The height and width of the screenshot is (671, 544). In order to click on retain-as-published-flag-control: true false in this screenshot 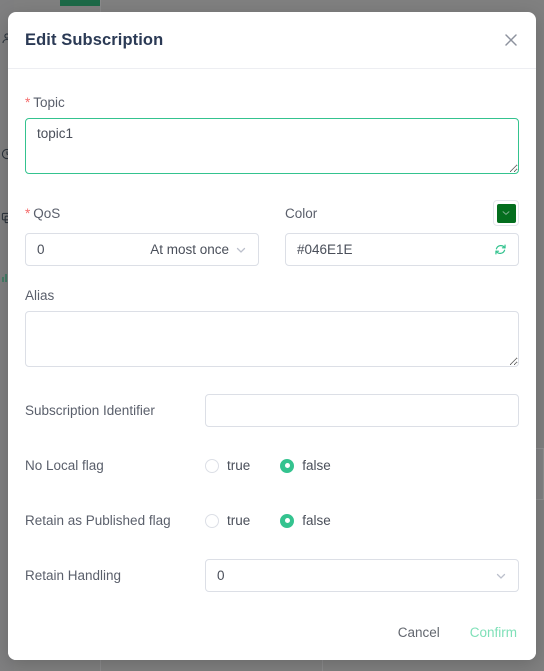, I will do `click(362, 520)`.